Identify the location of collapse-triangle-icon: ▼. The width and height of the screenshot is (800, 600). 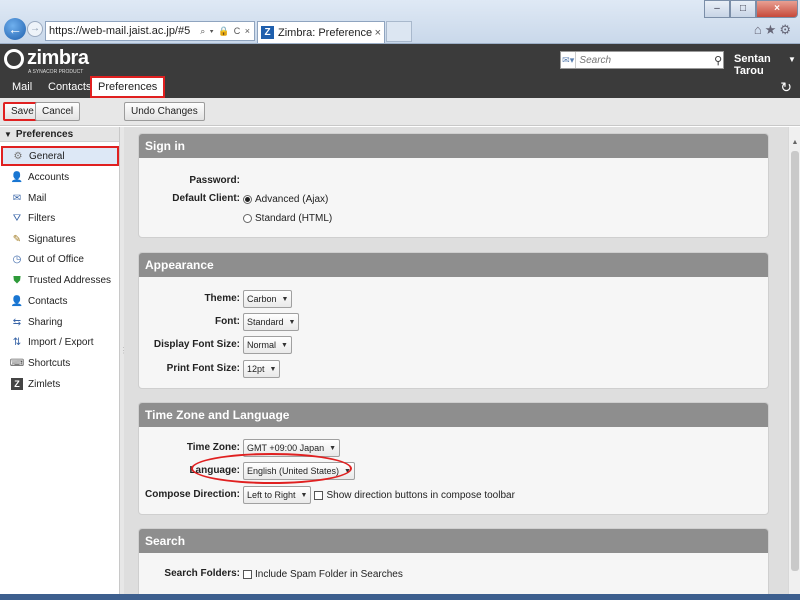
(8, 134).